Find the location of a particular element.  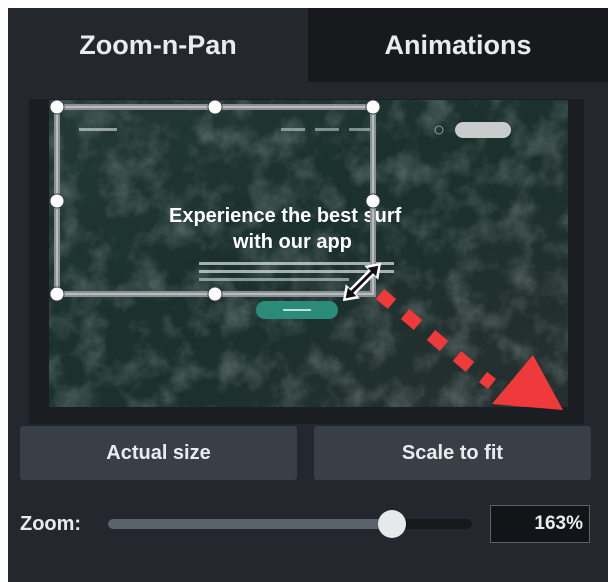

scale-to-fit-button: Scale to fit is located at coordinates (452, 453).